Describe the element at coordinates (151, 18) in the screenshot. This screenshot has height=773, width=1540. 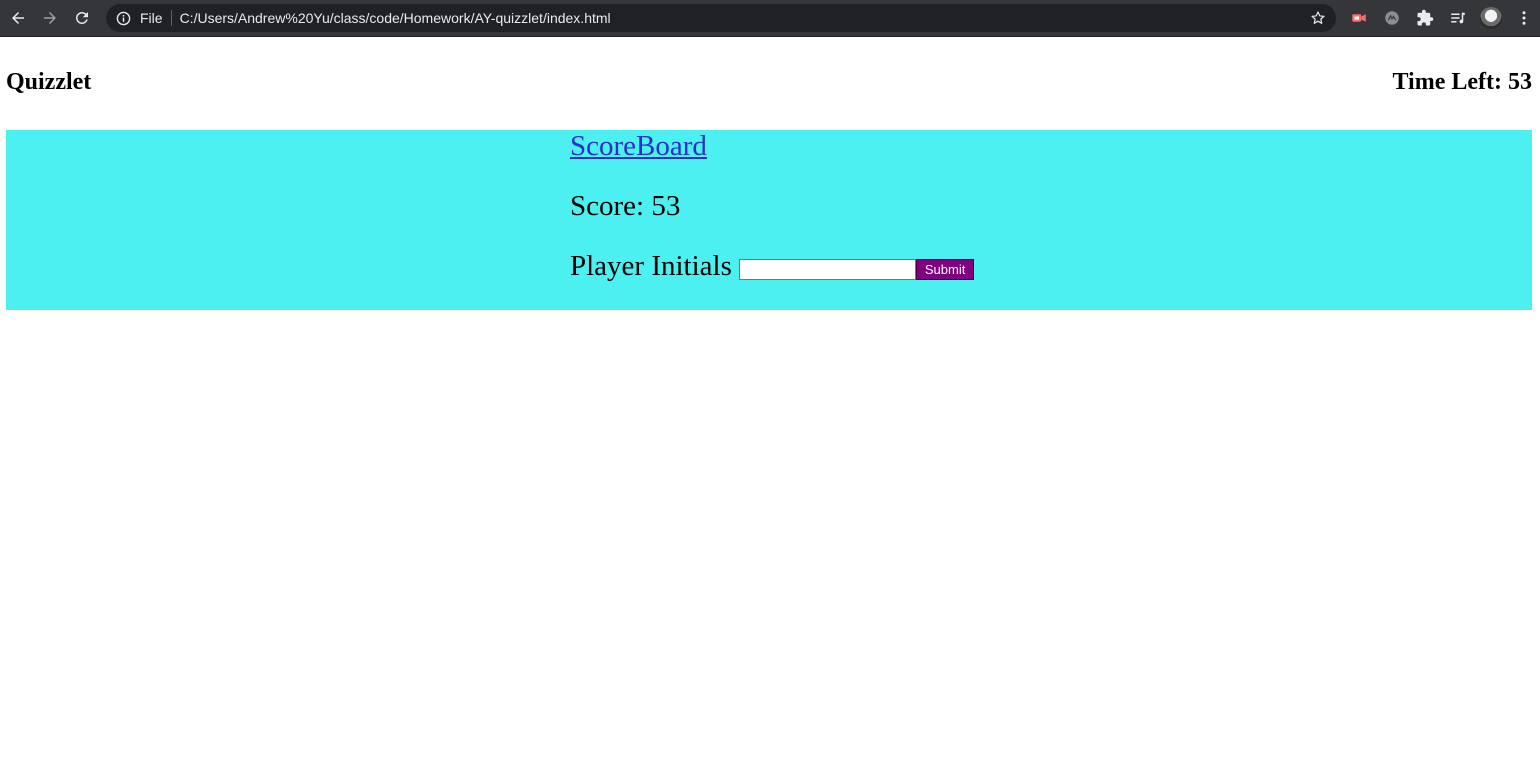
I see `url-scheme-label: File` at that location.